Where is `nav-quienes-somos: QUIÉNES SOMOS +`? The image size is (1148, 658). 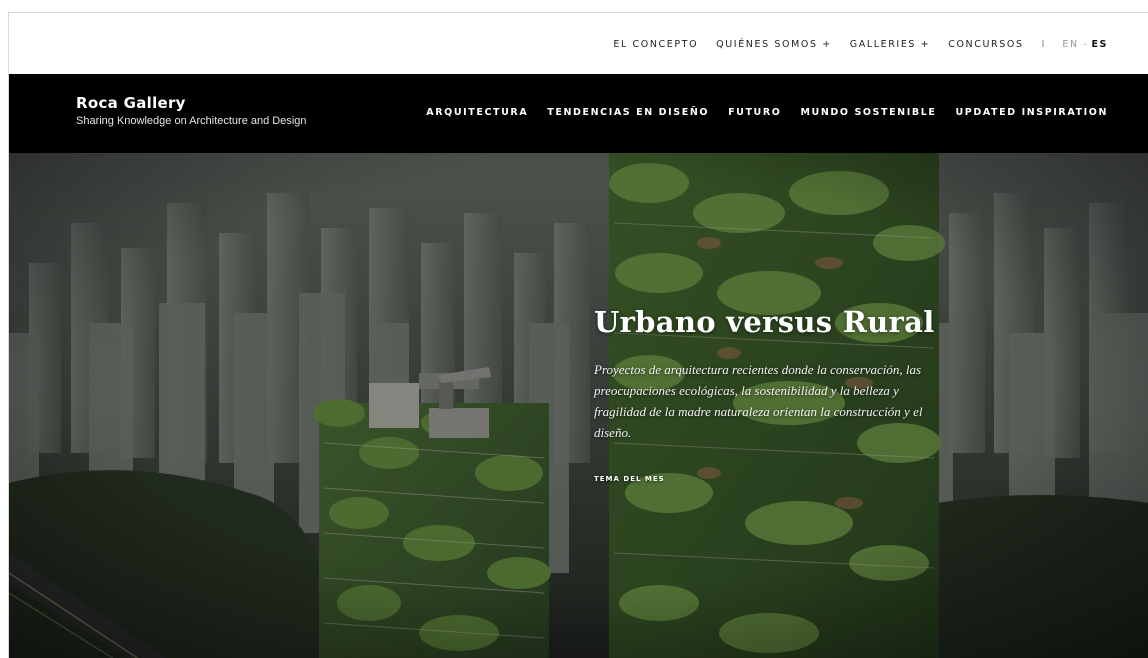
nav-quienes-somos: QUIÉNES SOMOS + is located at coordinates (774, 44).